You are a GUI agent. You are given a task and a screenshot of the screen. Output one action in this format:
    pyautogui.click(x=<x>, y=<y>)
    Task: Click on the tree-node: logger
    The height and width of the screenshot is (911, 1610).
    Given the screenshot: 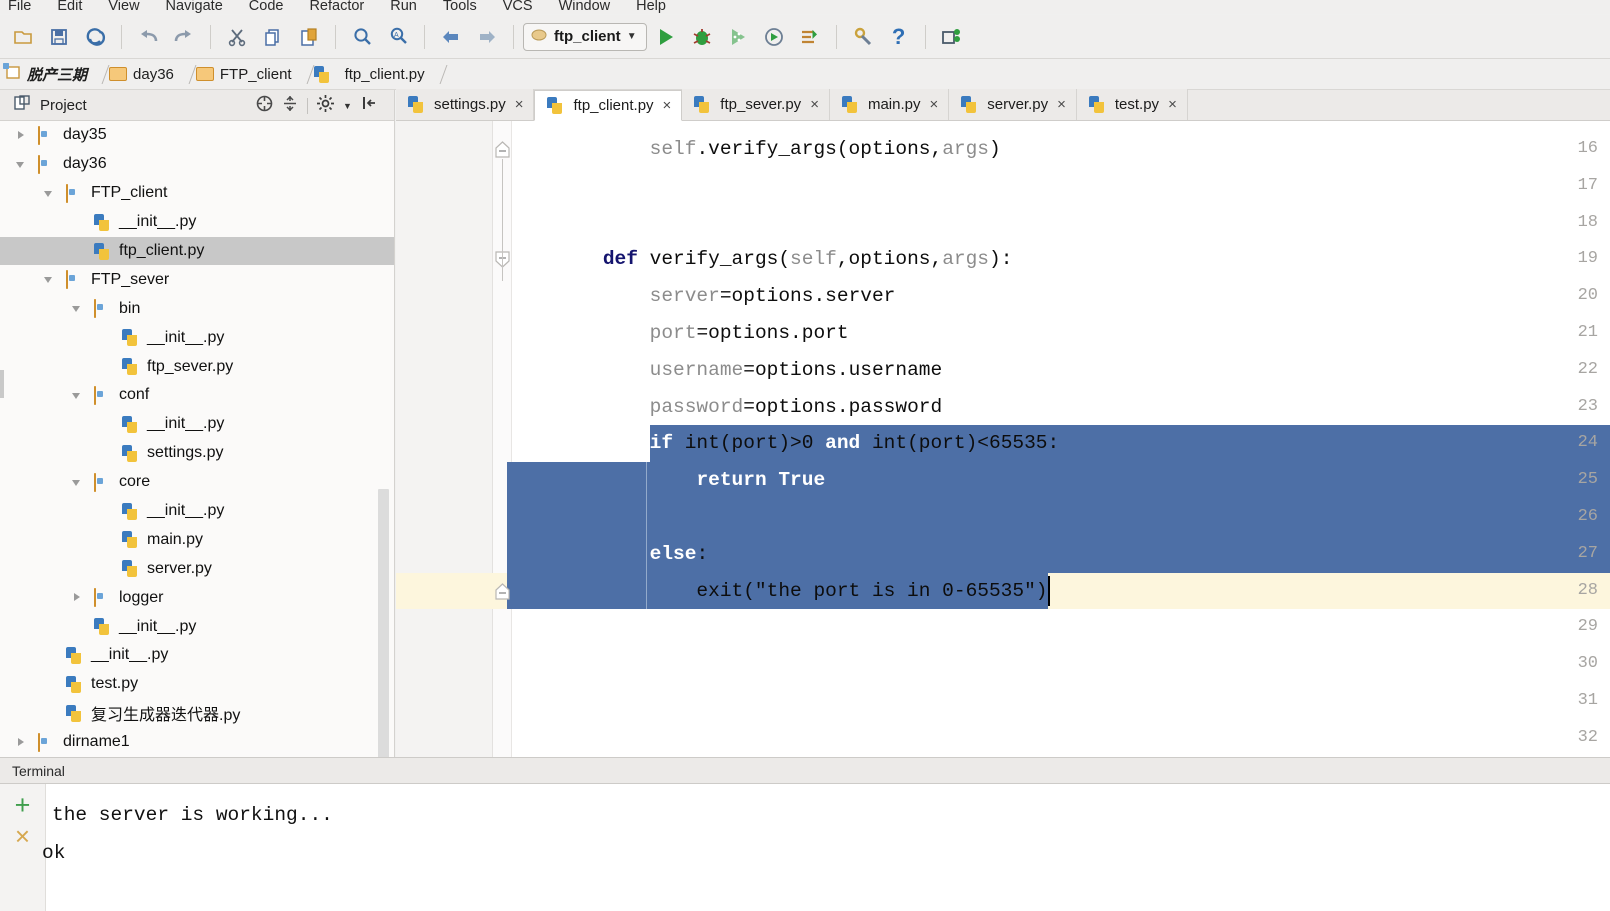 What is the action you would take?
    pyautogui.click(x=197, y=597)
    